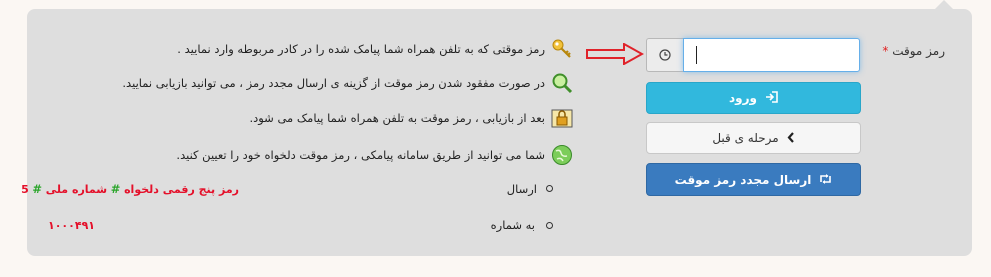 The image size is (991, 277). What do you see at coordinates (745, 138) in the screenshot?
I see `previous-step-label: مرحله ی قبل` at bounding box center [745, 138].